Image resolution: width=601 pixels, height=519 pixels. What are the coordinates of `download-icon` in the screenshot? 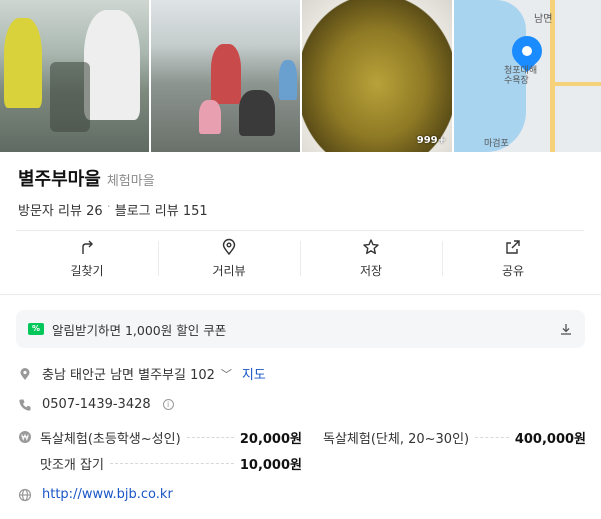 It's located at (566, 329).